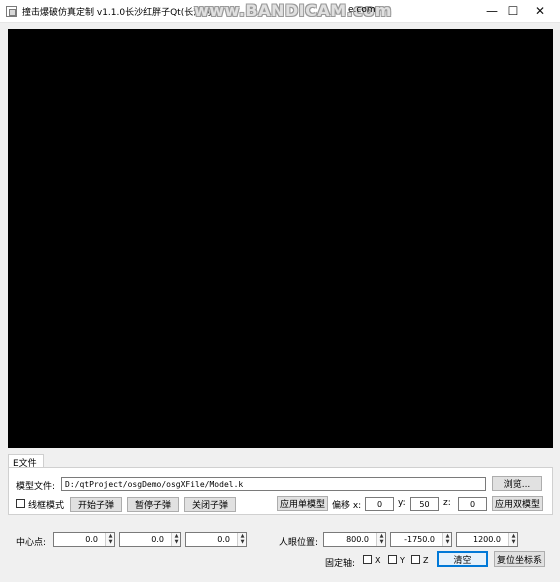  What do you see at coordinates (367, 559) in the screenshot?
I see `fixed-axis-x-checkbox` at bounding box center [367, 559].